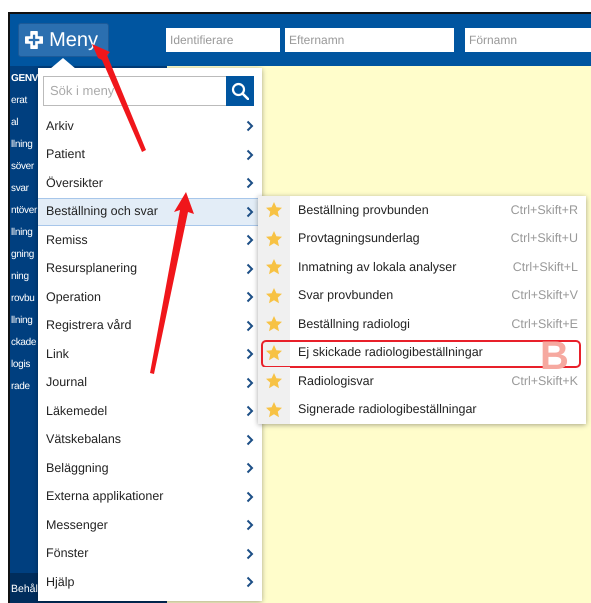 The width and height of the screenshot is (591, 603). What do you see at coordinates (150, 554) in the screenshot?
I see `menu-item: Fönster` at bounding box center [150, 554].